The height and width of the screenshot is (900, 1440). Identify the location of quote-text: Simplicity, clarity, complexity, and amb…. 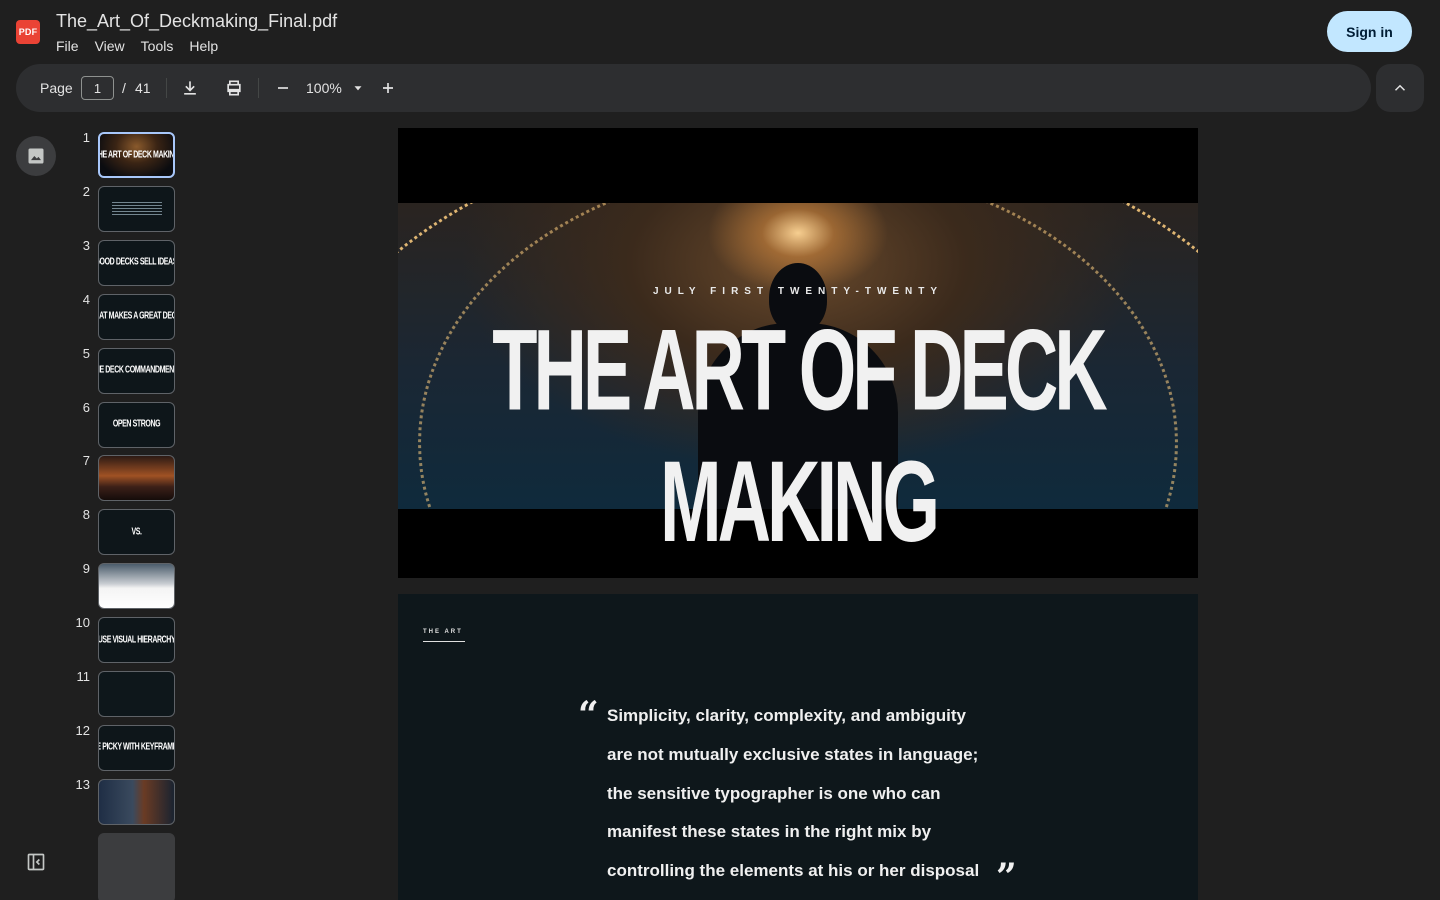
(793, 801).